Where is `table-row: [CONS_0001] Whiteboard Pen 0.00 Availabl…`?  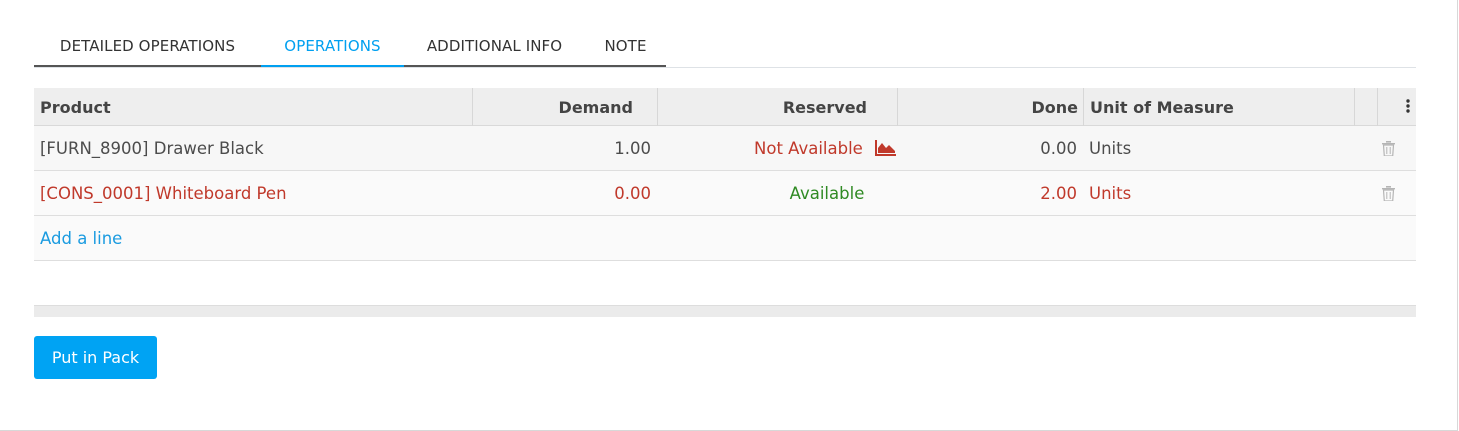
table-row: [CONS_0001] Whiteboard Pen 0.00 Availabl… is located at coordinates (725, 193).